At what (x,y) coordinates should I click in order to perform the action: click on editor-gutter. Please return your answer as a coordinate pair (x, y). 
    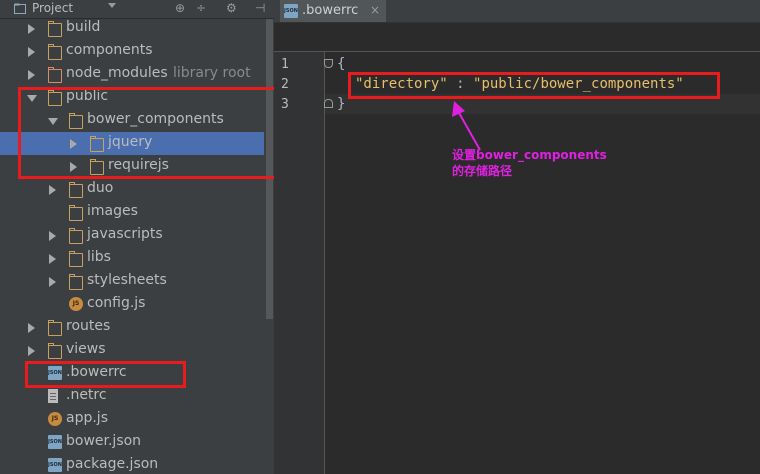
    Looking at the image, I should click on (299, 263).